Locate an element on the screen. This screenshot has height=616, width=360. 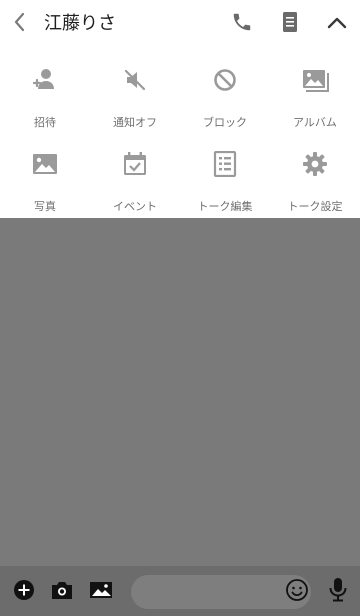
menu-item-album: アルバム is located at coordinates (315, 101).